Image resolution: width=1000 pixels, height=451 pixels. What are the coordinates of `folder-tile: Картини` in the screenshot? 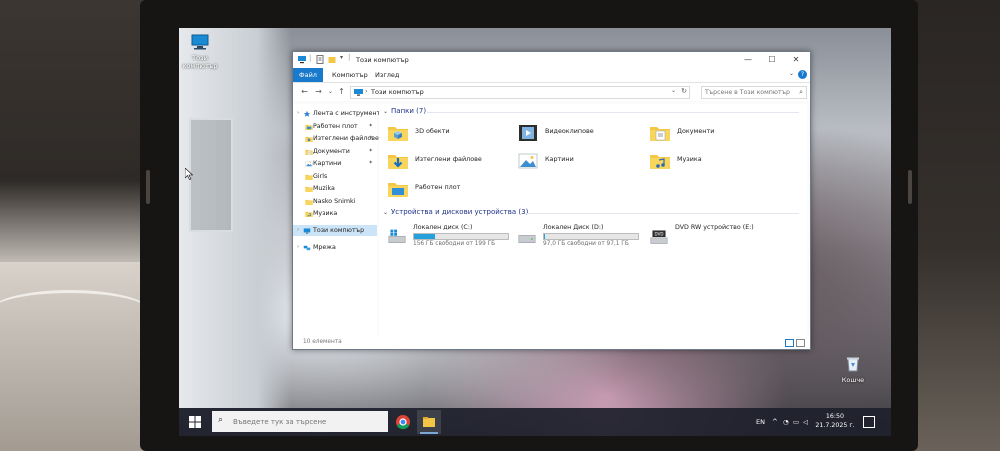 It's located at (577, 162).